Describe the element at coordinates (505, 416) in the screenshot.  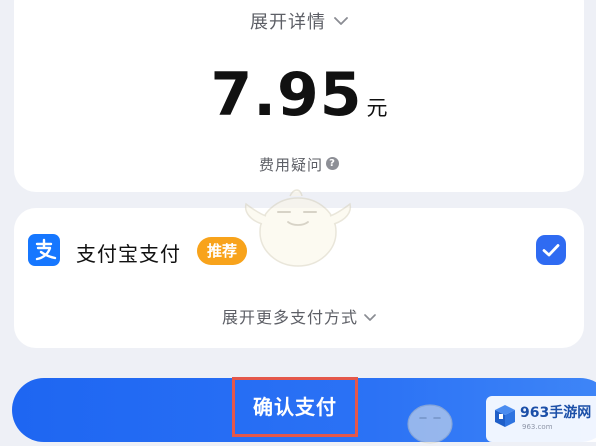
I see `cube-logo-icon` at that location.